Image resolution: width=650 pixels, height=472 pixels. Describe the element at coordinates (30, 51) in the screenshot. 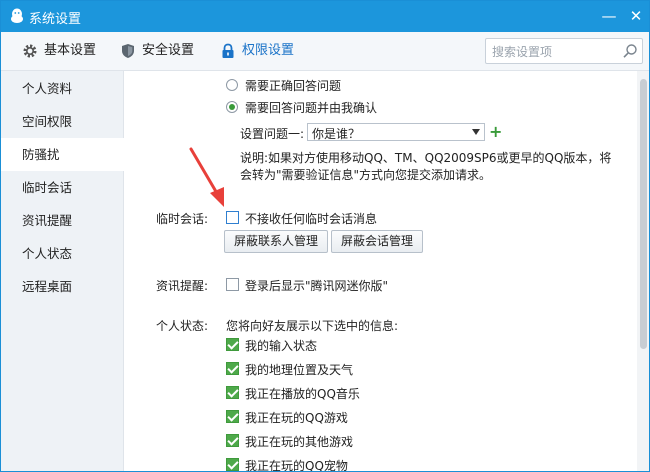

I see `gear-icon` at that location.